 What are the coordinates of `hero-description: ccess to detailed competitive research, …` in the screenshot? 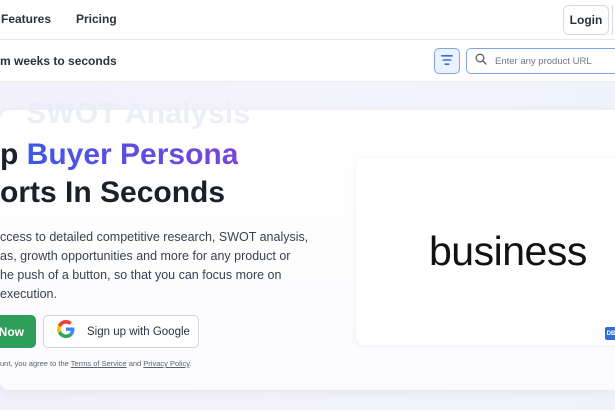 It's located at (154, 266).